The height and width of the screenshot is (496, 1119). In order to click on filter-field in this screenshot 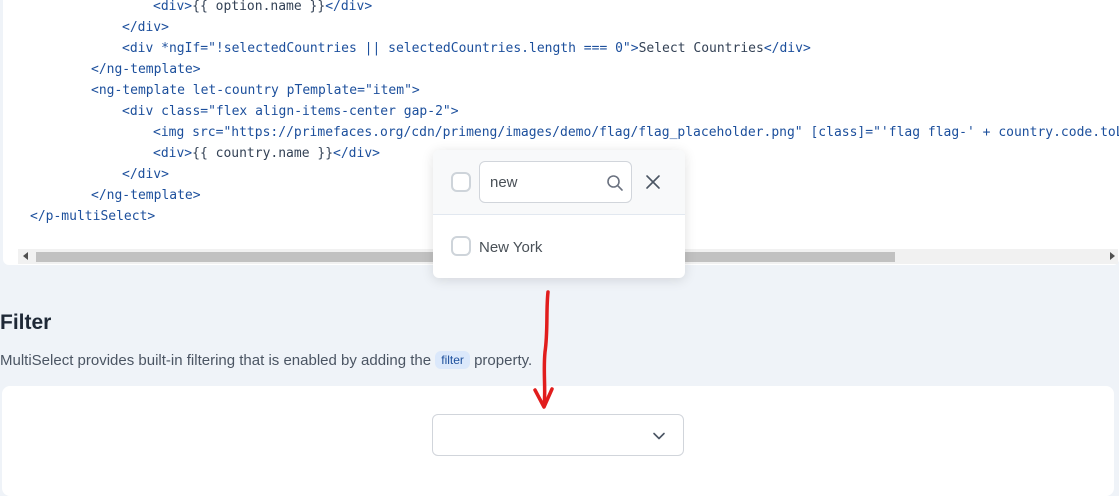, I will do `click(555, 182)`.